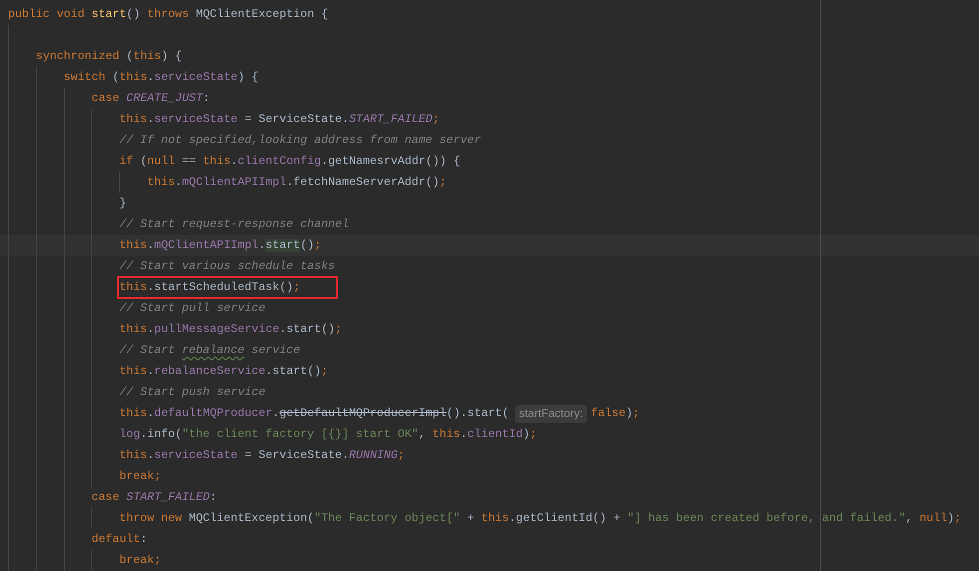 Image resolution: width=979 pixels, height=571 pixels. I want to click on code-text: // Start request-response channel, so click(234, 225).